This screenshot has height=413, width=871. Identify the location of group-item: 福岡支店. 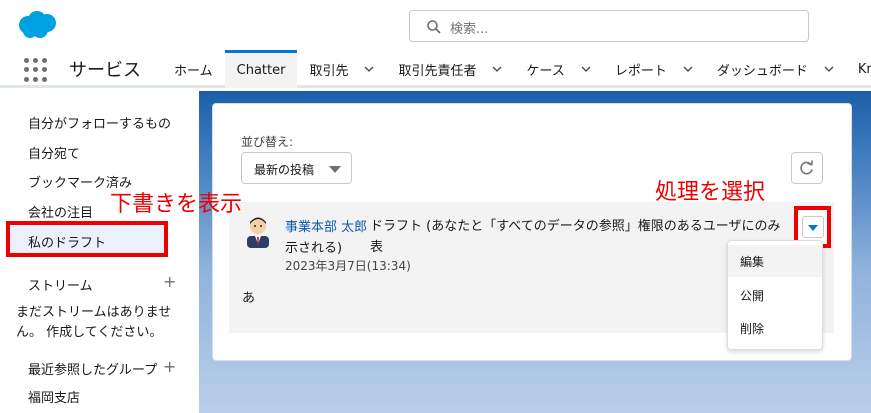
(54, 396).